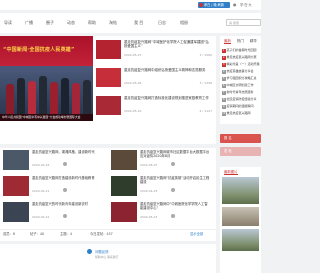 This screenshot has width=320, height=273. What do you see at coordinates (133, 111) in the screenshot?
I see `news-date: 2020-05-16` at bounding box center [133, 111].